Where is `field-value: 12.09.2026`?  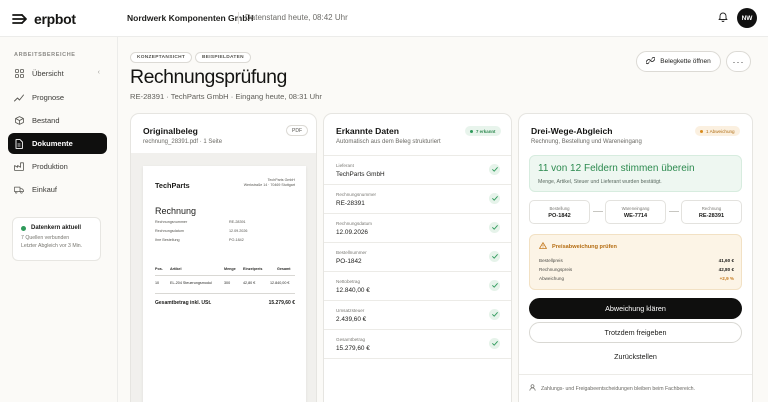
field-value: 12.09.2026 is located at coordinates (352, 232).